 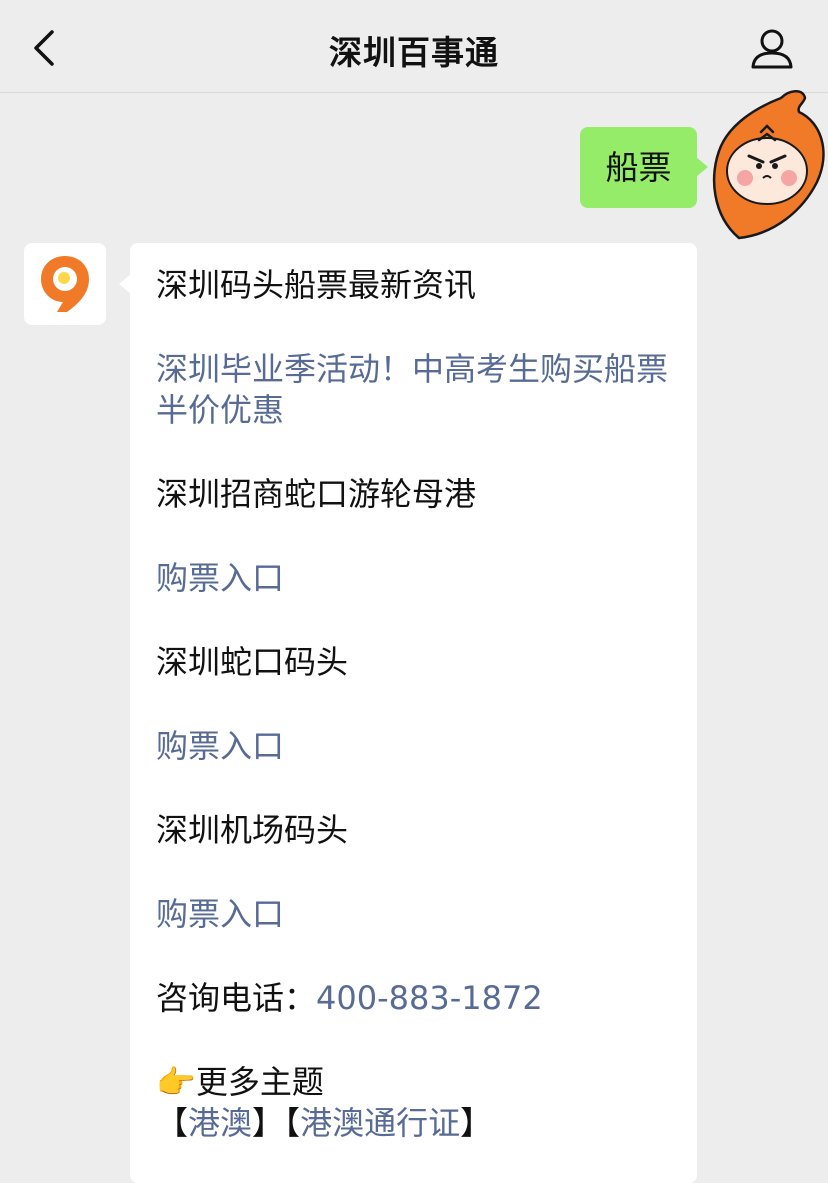 I want to click on phone-row: 咨询电话：400-883-1872, so click(x=421, y=998).